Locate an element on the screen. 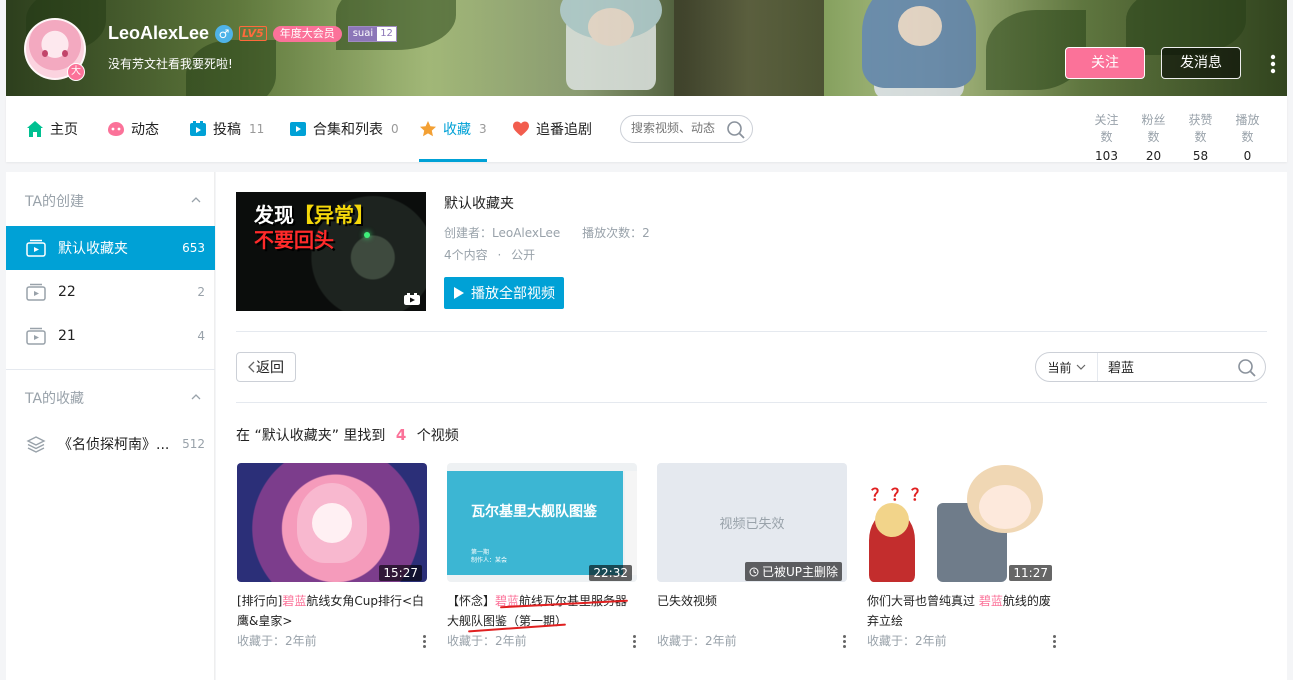 The height and width of the screenshot is (680, 1293). folder-cover: 发现【异常】 不要回头 is located at coordinates (331, 251).